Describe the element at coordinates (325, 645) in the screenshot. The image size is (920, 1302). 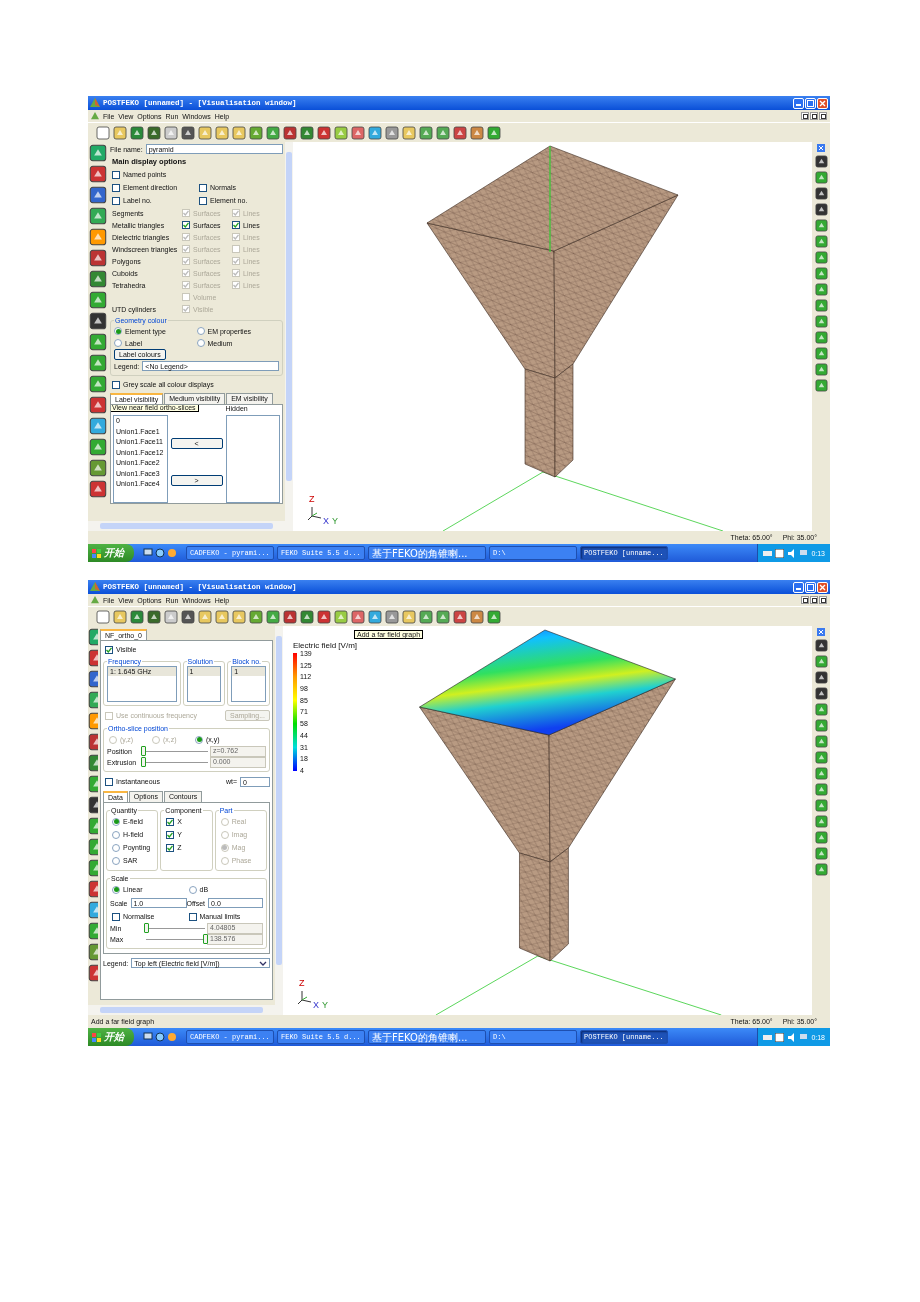
I see `legend-title: Electric field [V/m]` at that location.